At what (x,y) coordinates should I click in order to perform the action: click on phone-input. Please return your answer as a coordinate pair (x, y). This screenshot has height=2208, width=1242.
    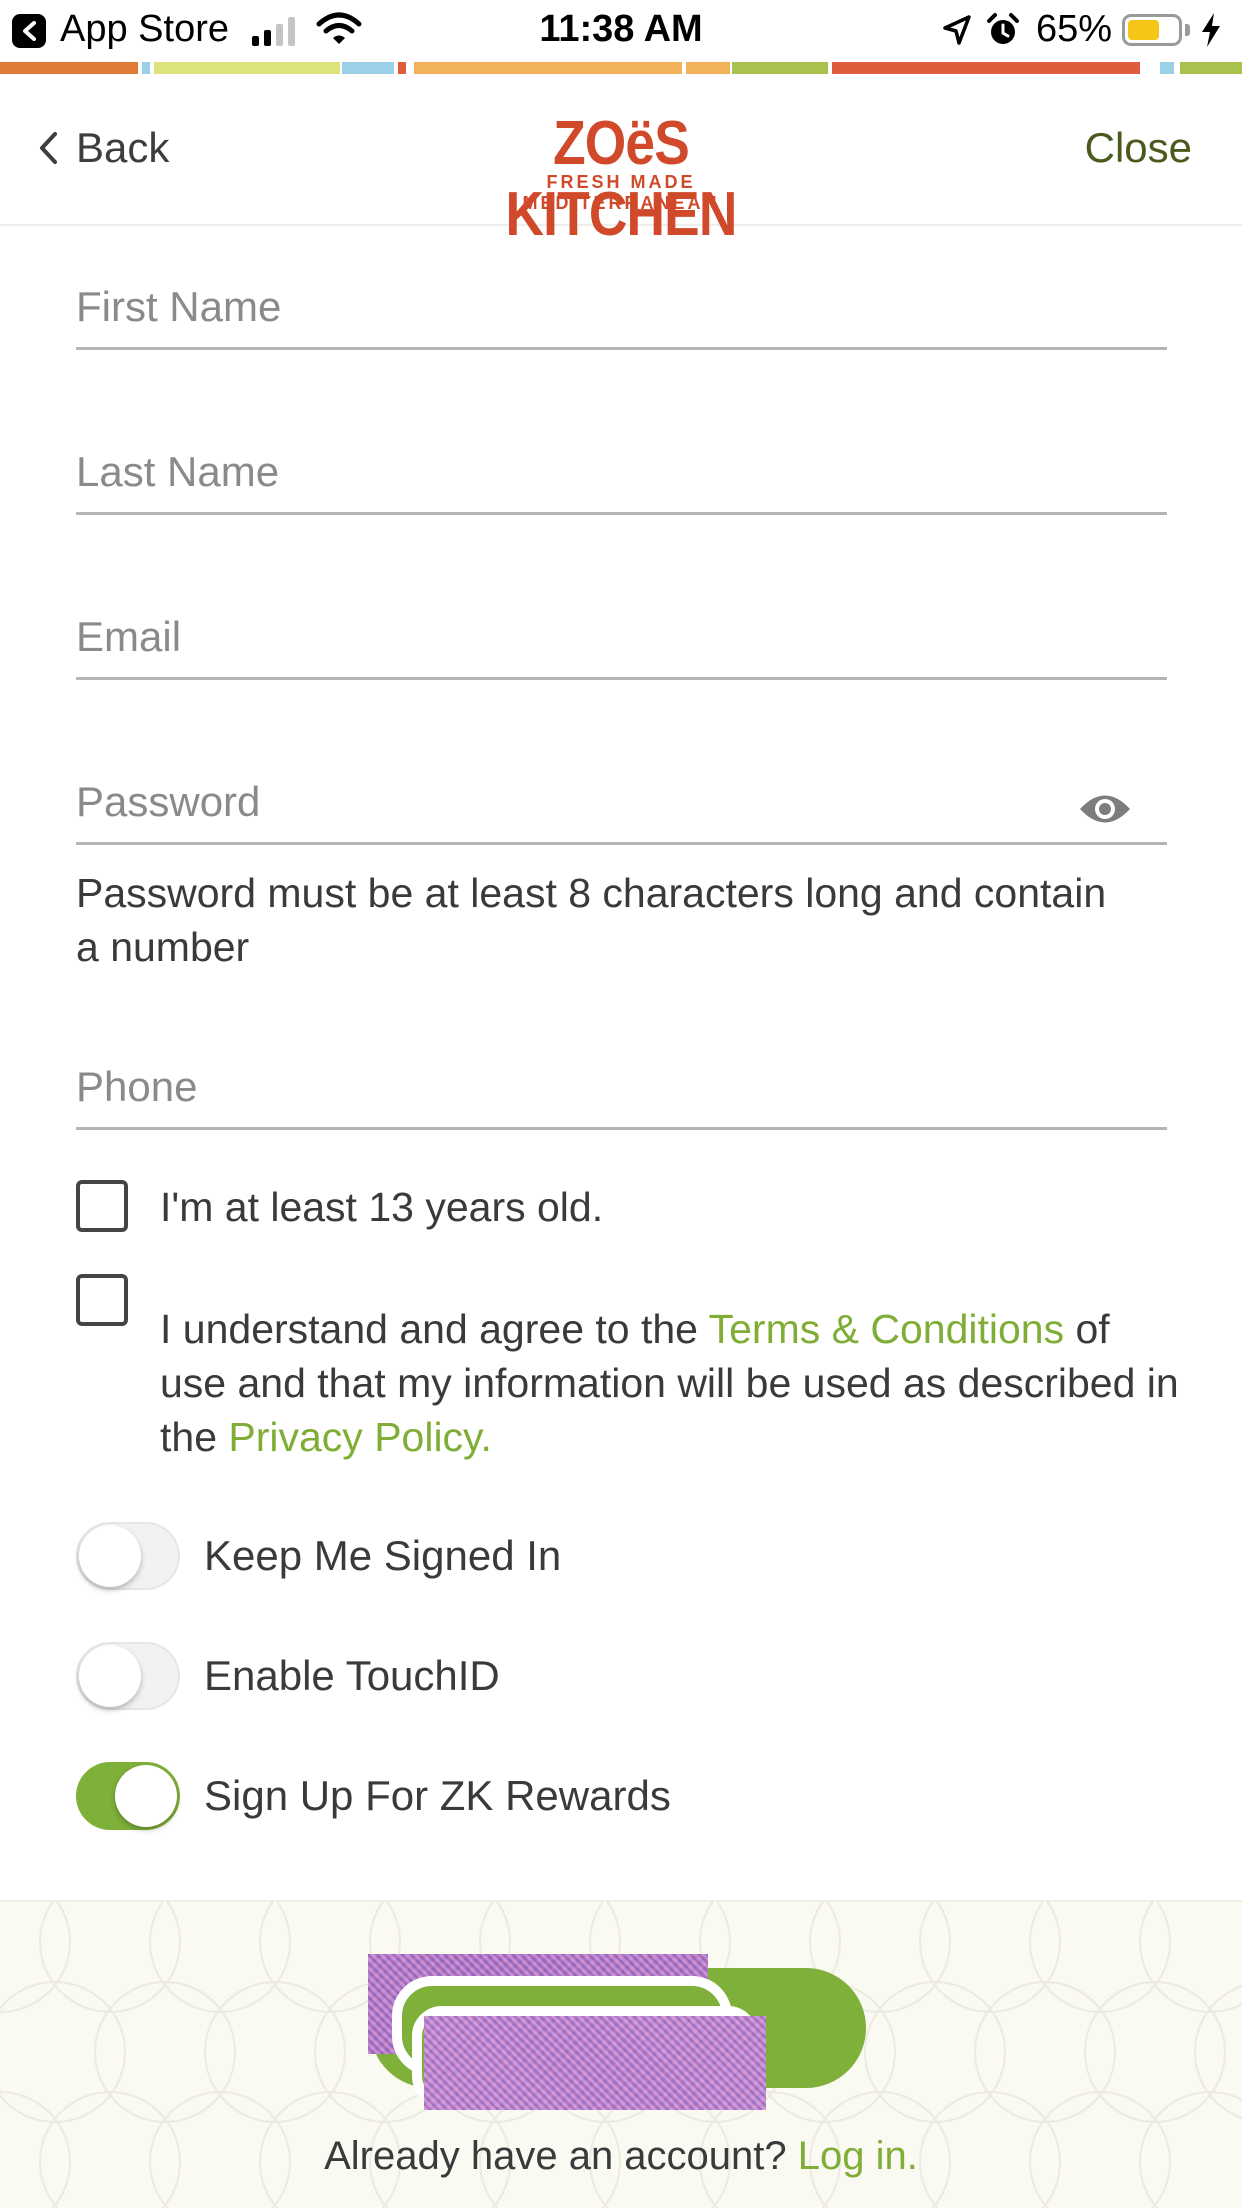
    Looking at the image, I should click on (576, 1087).